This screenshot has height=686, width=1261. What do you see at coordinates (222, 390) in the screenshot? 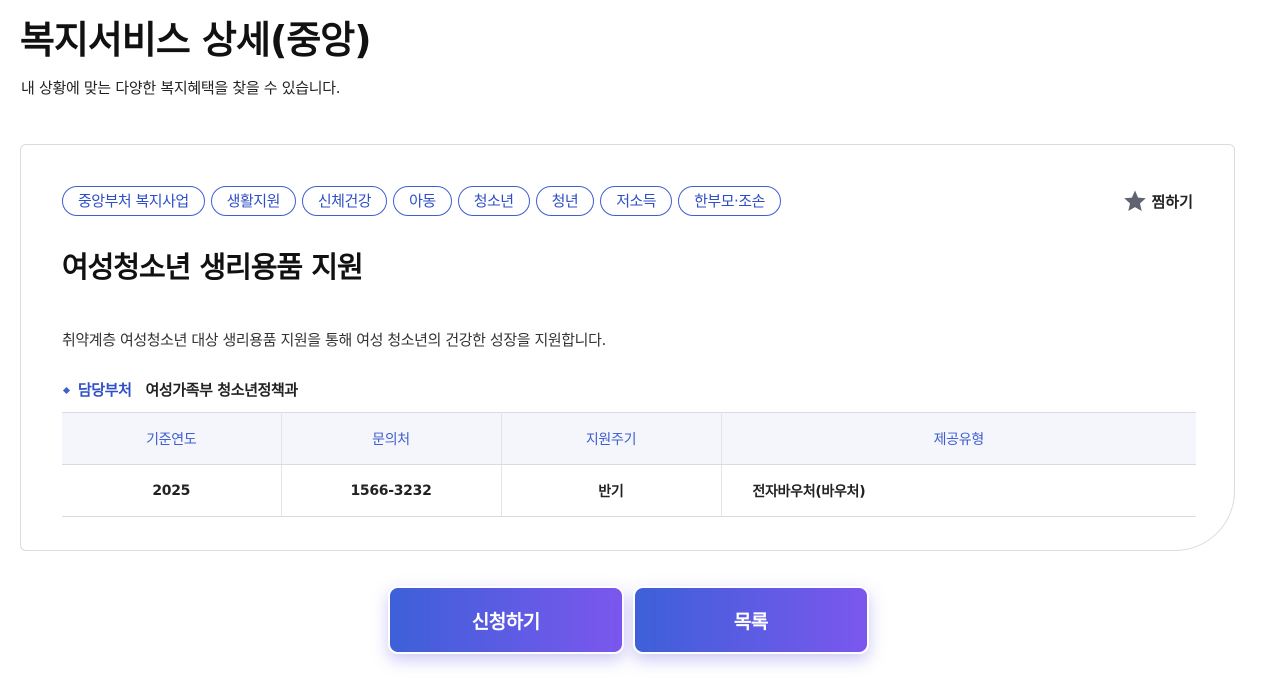
I see `department-value: 여성가족부 청소년정책과` at bounding box center [222, 390].